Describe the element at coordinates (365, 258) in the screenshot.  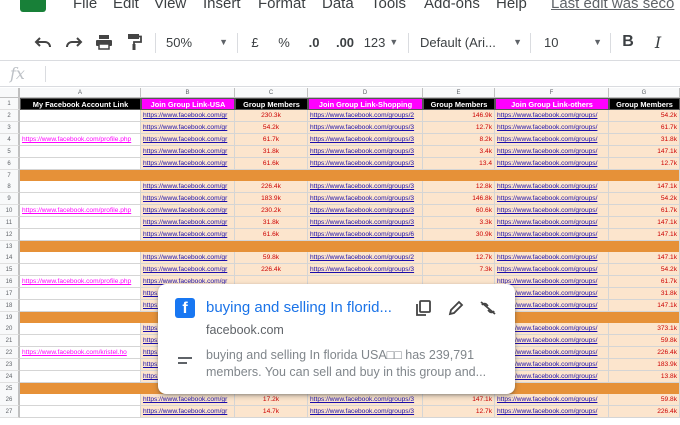
I see `group-link-cell: https://www.facebook.com/groups/2` at that location.